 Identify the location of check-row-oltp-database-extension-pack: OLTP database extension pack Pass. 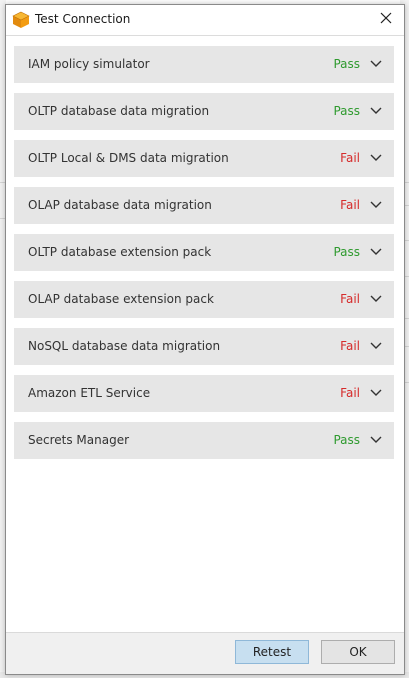
(204, 252).